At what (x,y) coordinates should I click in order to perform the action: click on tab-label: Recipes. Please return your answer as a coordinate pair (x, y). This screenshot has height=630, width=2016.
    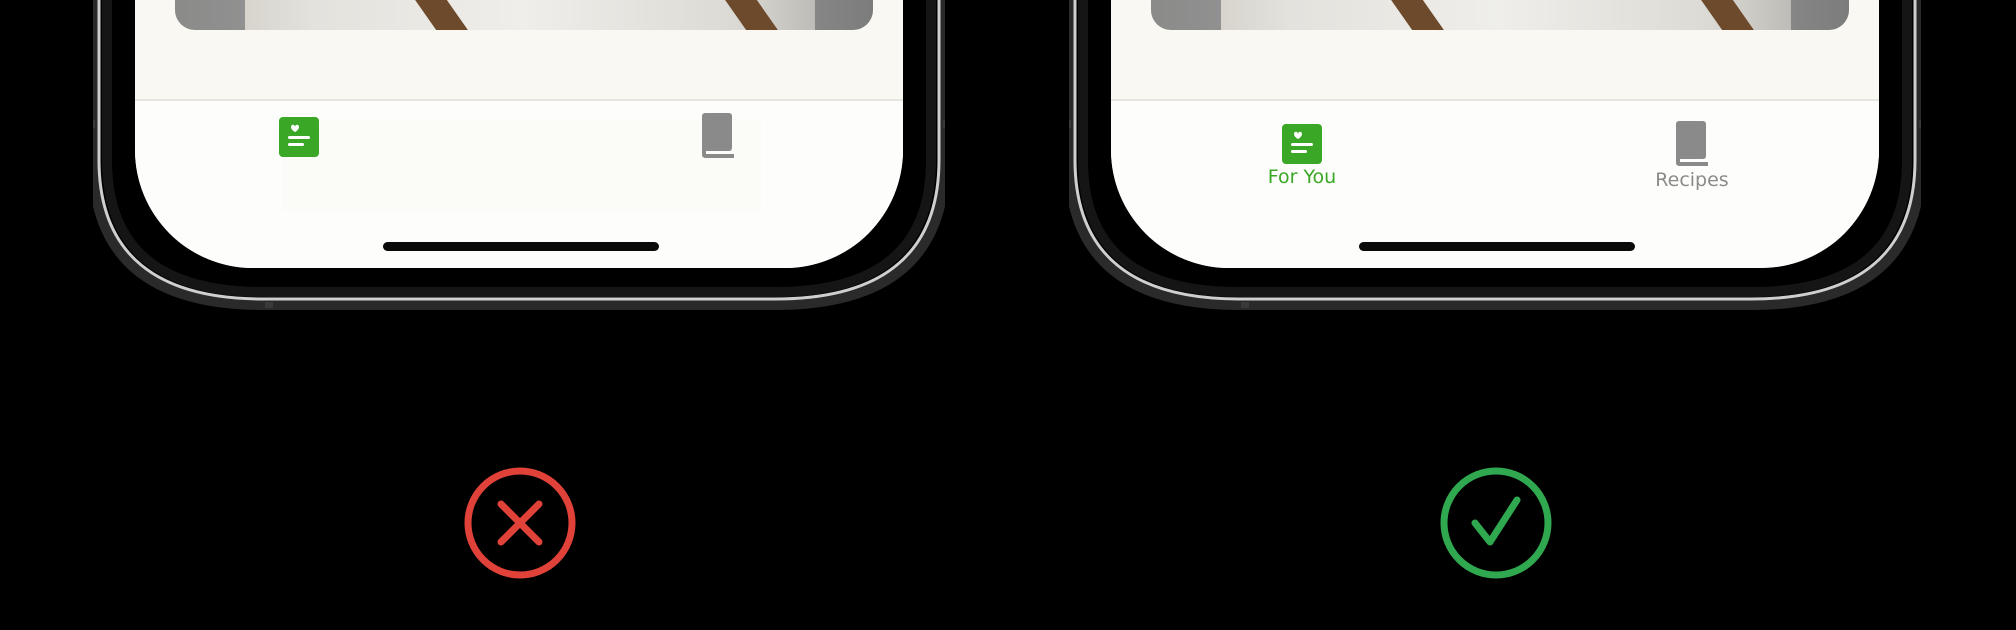
    Looking at the image, I should click on (1692, 180).